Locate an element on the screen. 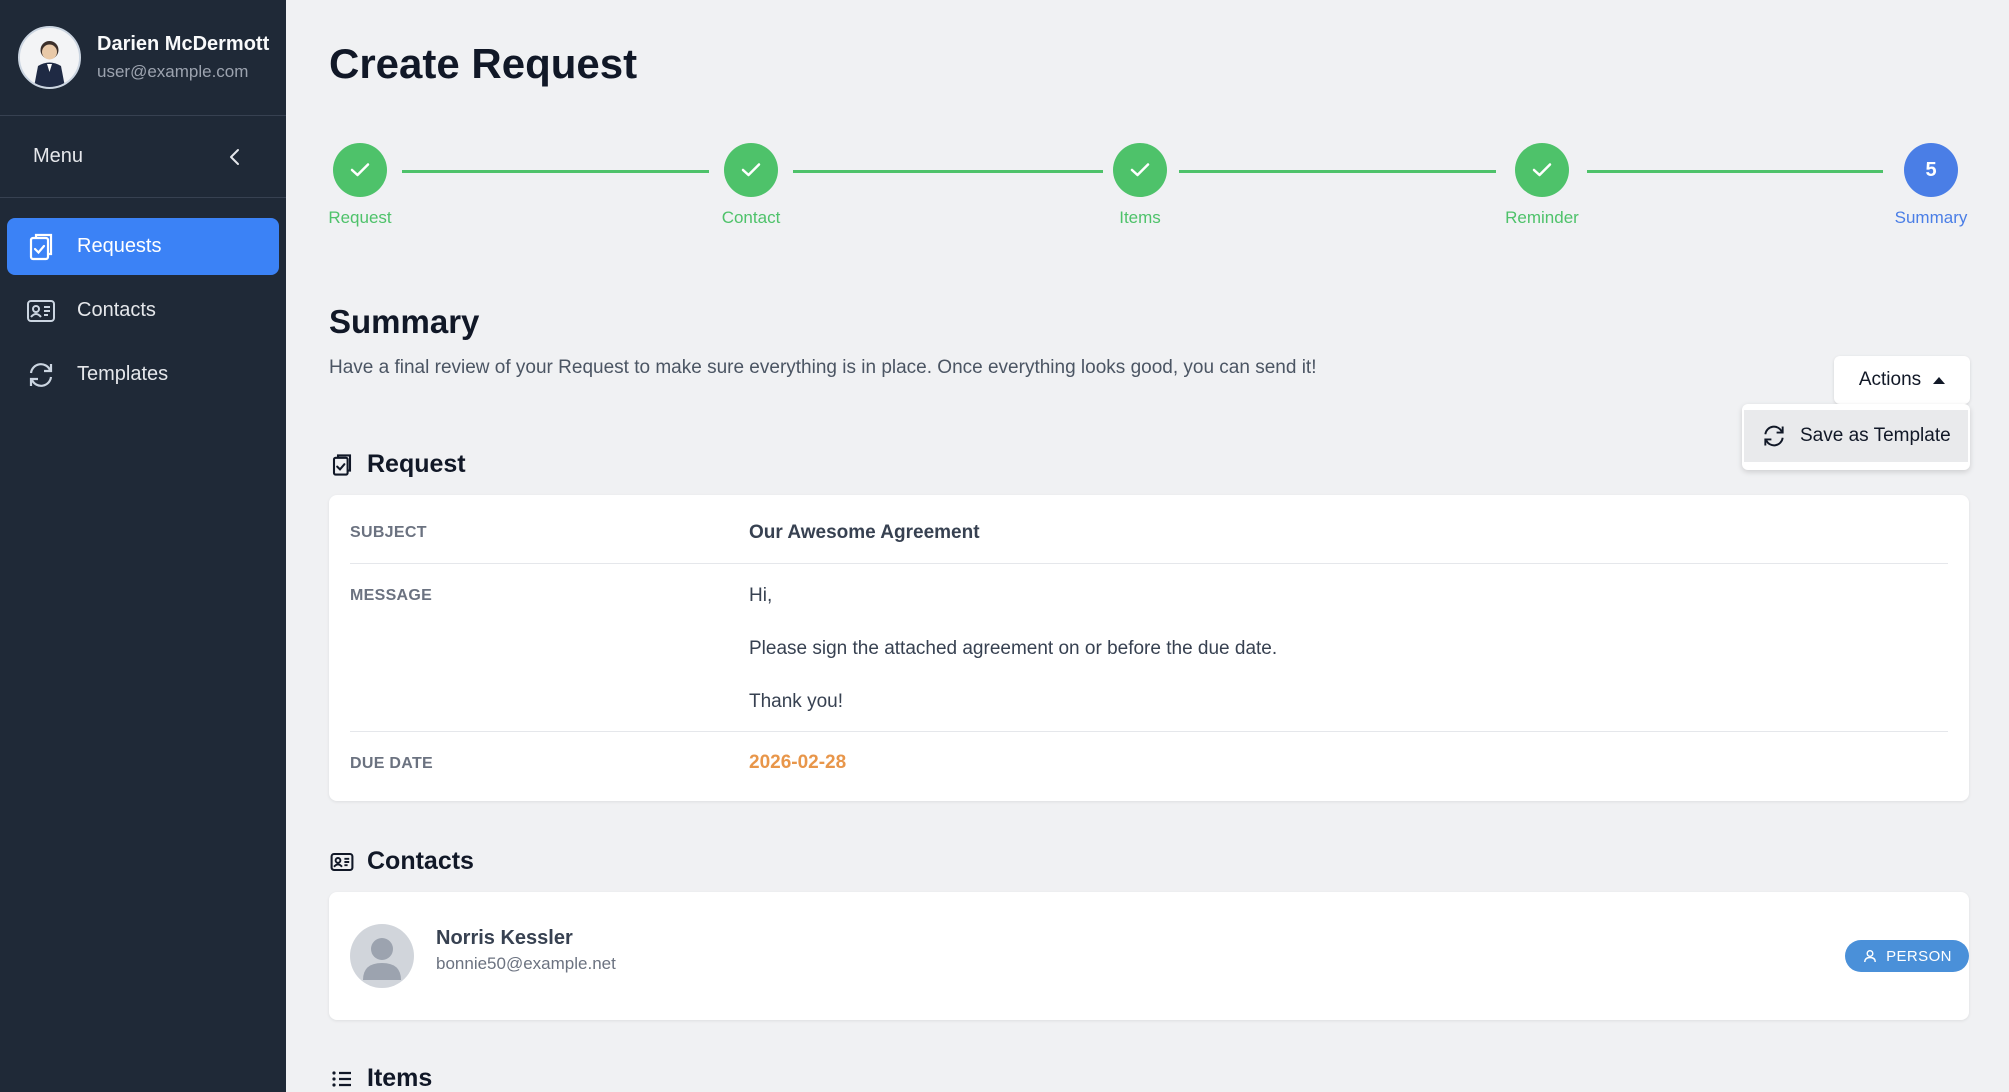 This screenshot has height=1092, width=2009. contact-type-badge: PERSON is located at coordinates (1907, 956).